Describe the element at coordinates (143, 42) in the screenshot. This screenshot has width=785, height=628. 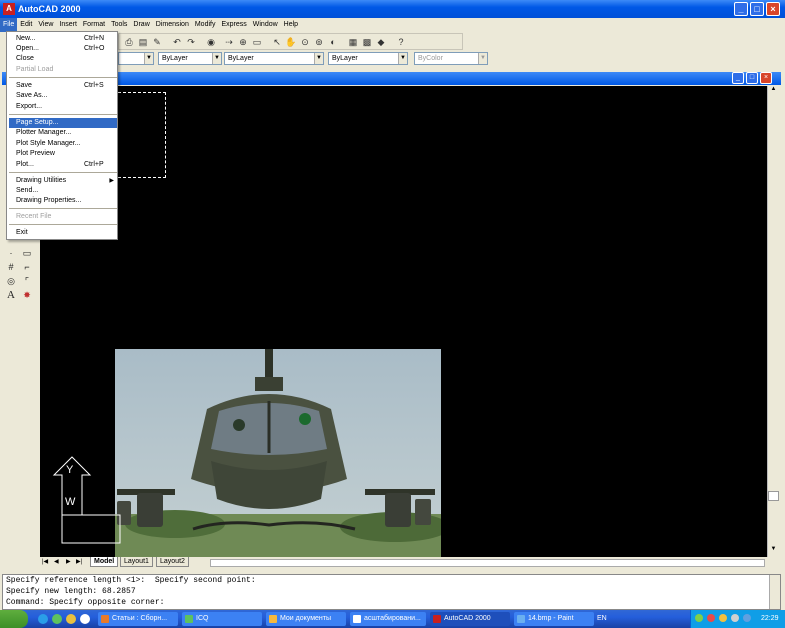
I see `preview-icon: ▤` at that location.